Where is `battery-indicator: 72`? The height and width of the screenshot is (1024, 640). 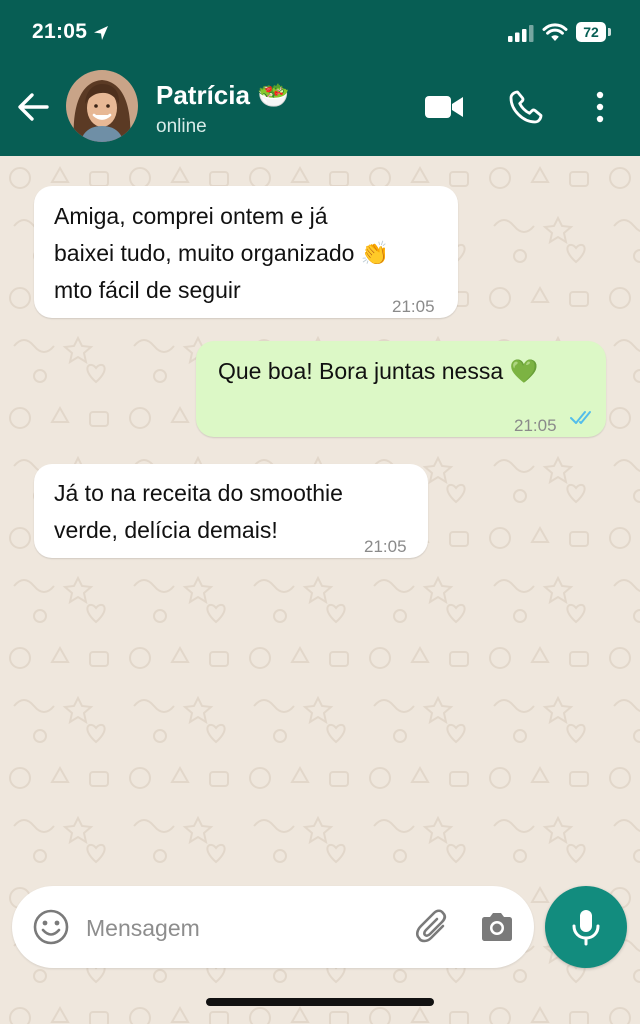 battery-indicator: 72 is located at coordinates (594, 32).